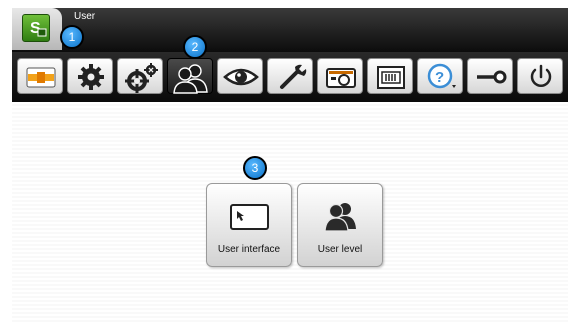 Image resolution: width=579 pixels, height=324 pixels. I want to click on toolbar-button-service, so click(290, 76).